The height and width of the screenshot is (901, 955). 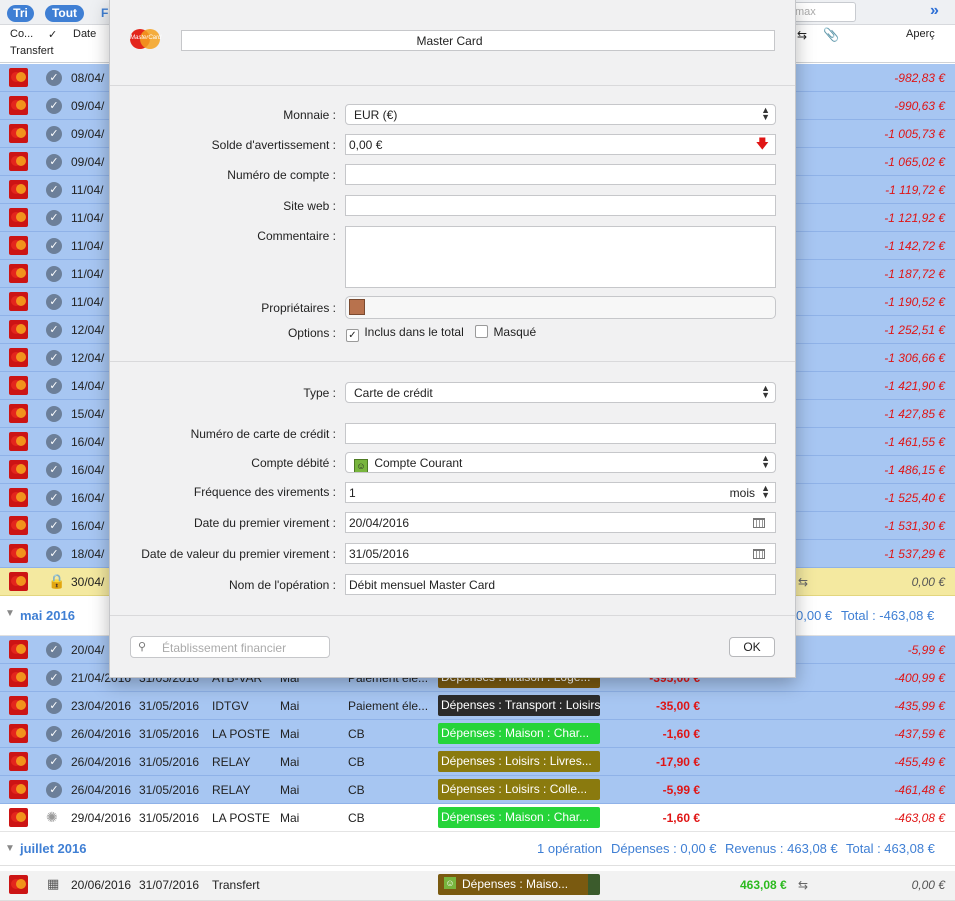 What do you see at coordinates (560, 257) in the screenshot?
I see `comment-textarea` at bounding box center [560, 257].